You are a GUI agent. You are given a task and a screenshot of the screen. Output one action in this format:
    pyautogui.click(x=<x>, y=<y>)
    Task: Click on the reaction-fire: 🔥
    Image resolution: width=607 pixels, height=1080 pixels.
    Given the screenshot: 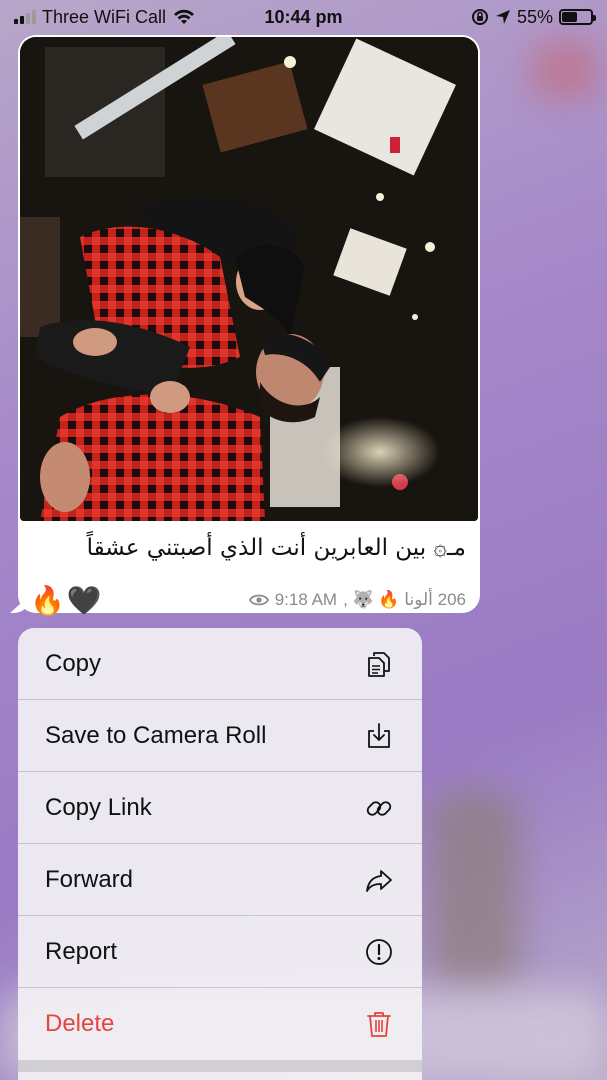 What is the action you would take?
    pyautogui.click(x=47, y=600)
    